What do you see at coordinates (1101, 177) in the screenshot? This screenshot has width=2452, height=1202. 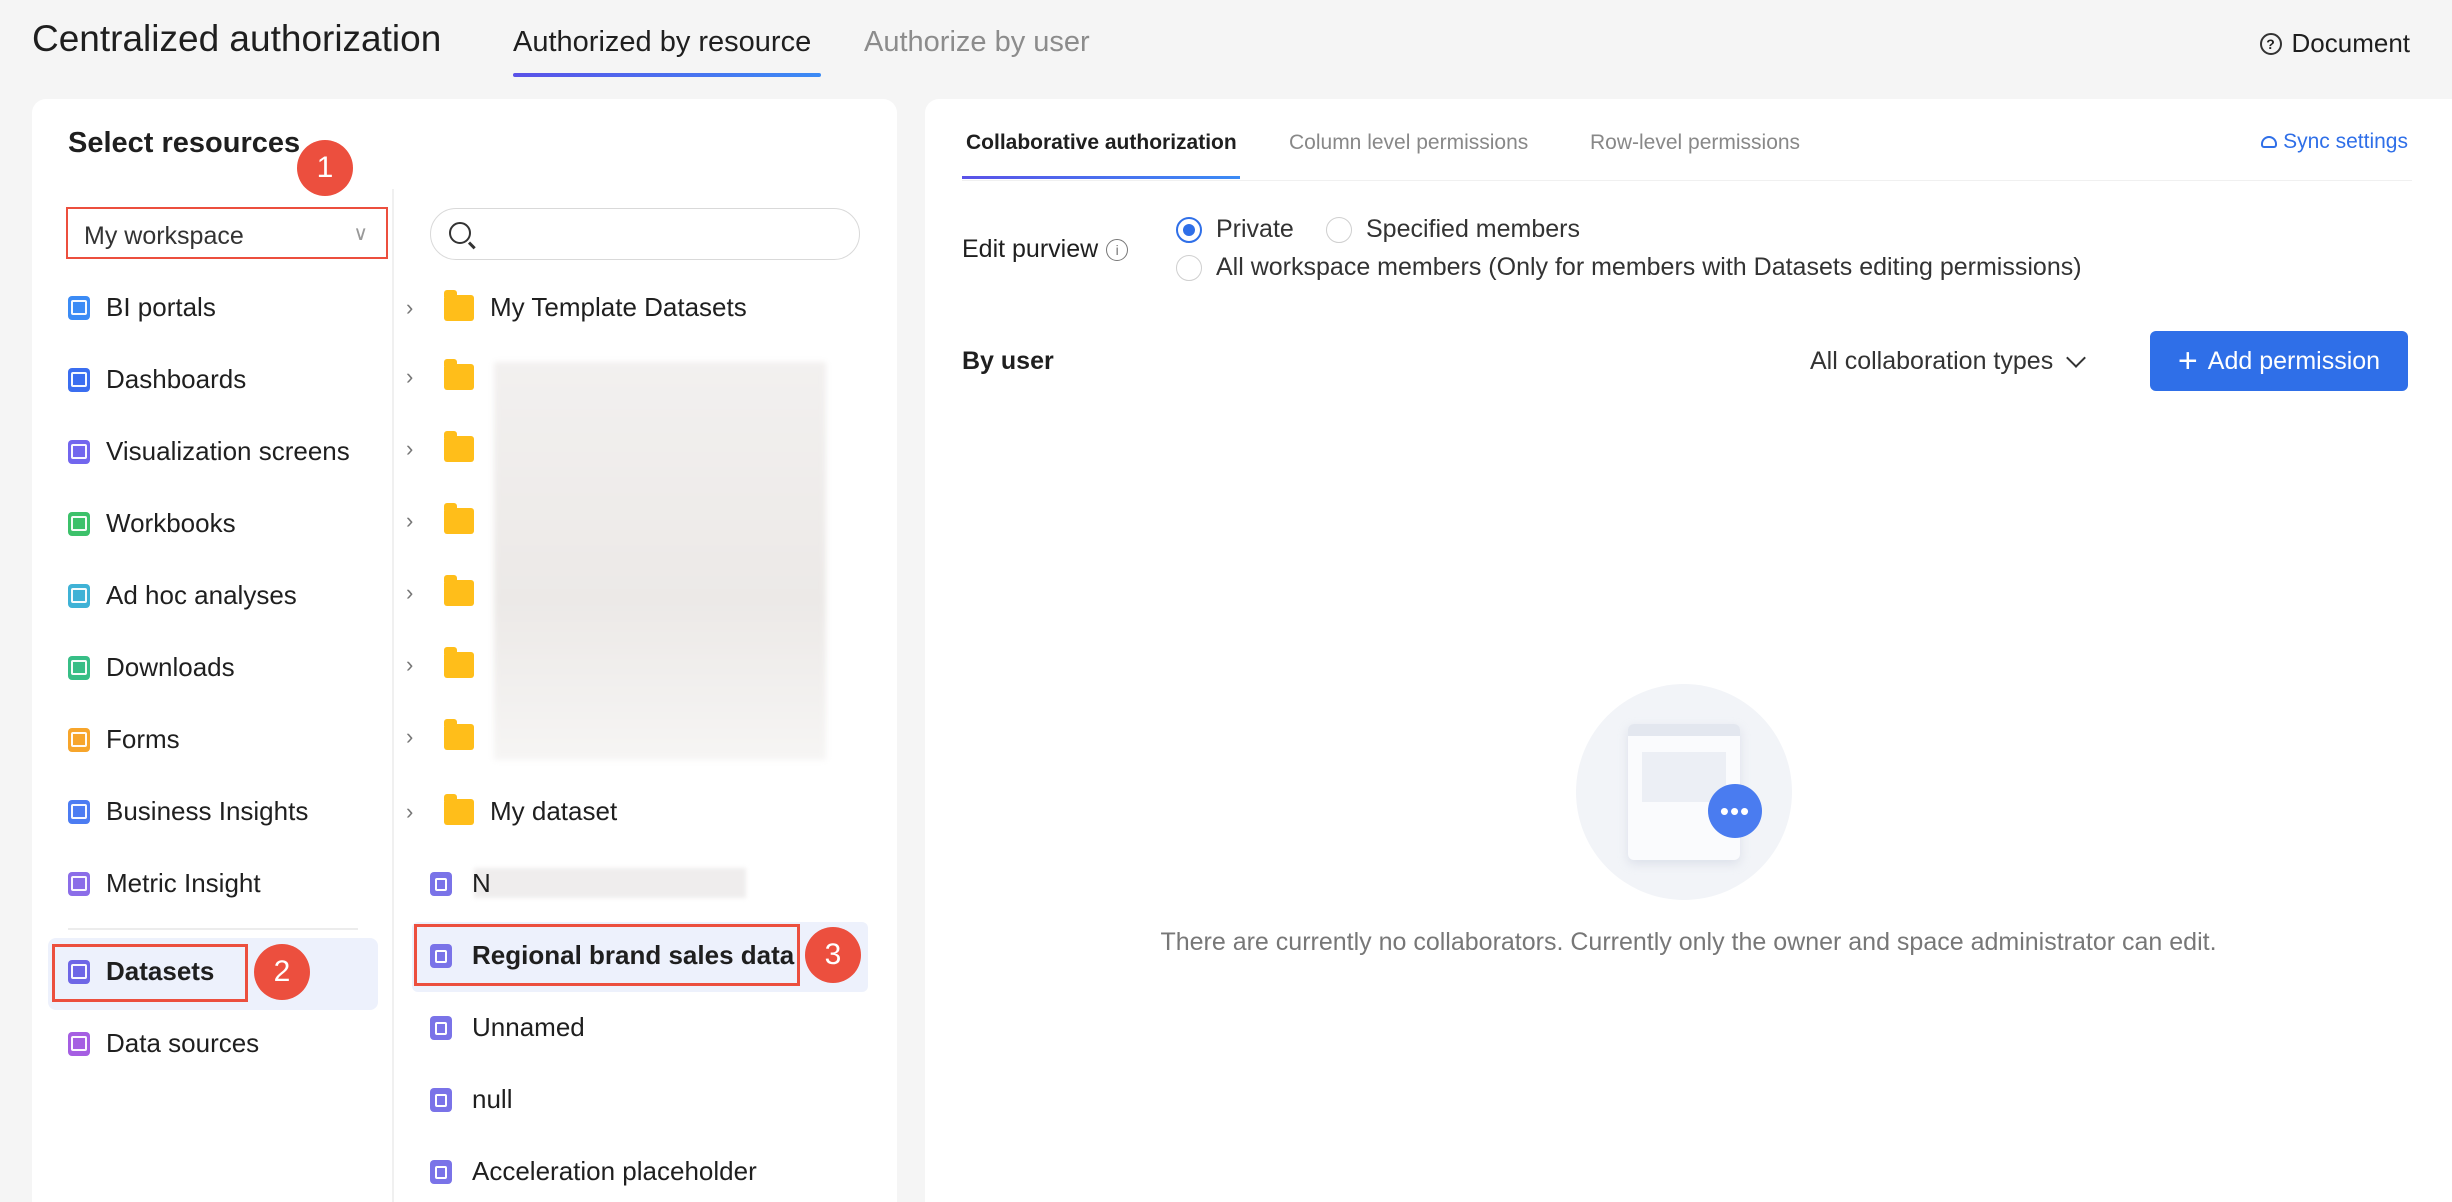 I see `active-subtab-underline` at bounding box center [1101, 177].